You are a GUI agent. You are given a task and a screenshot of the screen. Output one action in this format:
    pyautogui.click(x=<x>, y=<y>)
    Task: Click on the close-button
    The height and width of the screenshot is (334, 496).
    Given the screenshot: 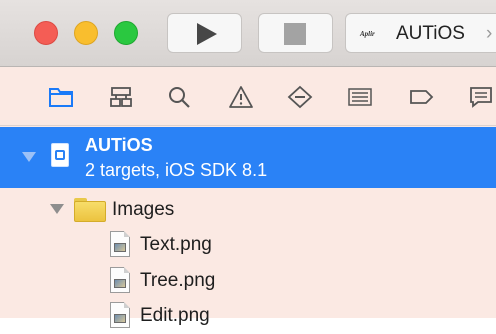 What is the action you would take?
    pyautogui.click(x=46, y=33)
    